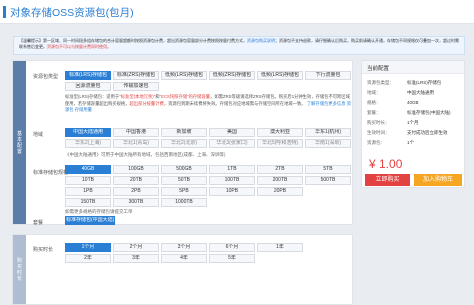 Image resolution: width=474 pixels, height=305 pixels. I want to click on region-option: 新加坡, so click(184, 132).